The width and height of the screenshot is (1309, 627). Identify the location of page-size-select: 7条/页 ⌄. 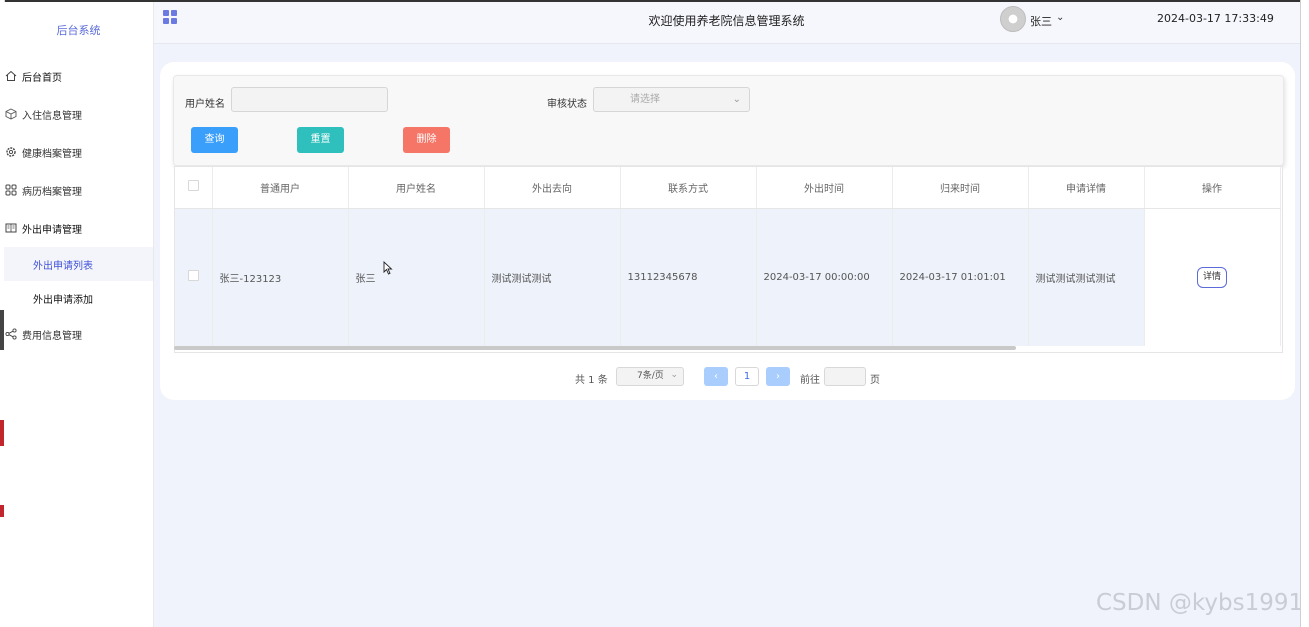
(650, 376).